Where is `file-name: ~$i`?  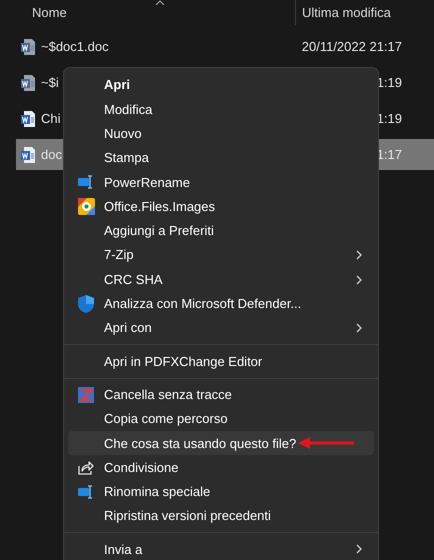
file-name: ~$i is located at coordinates (50, 83).